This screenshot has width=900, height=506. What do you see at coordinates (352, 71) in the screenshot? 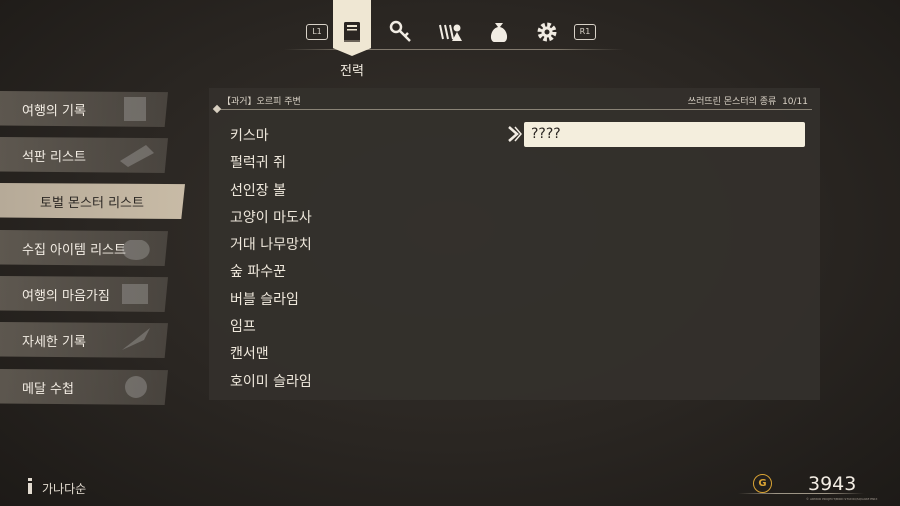
I see `active-tab-label: 전력` at bounding box center [352, 71].